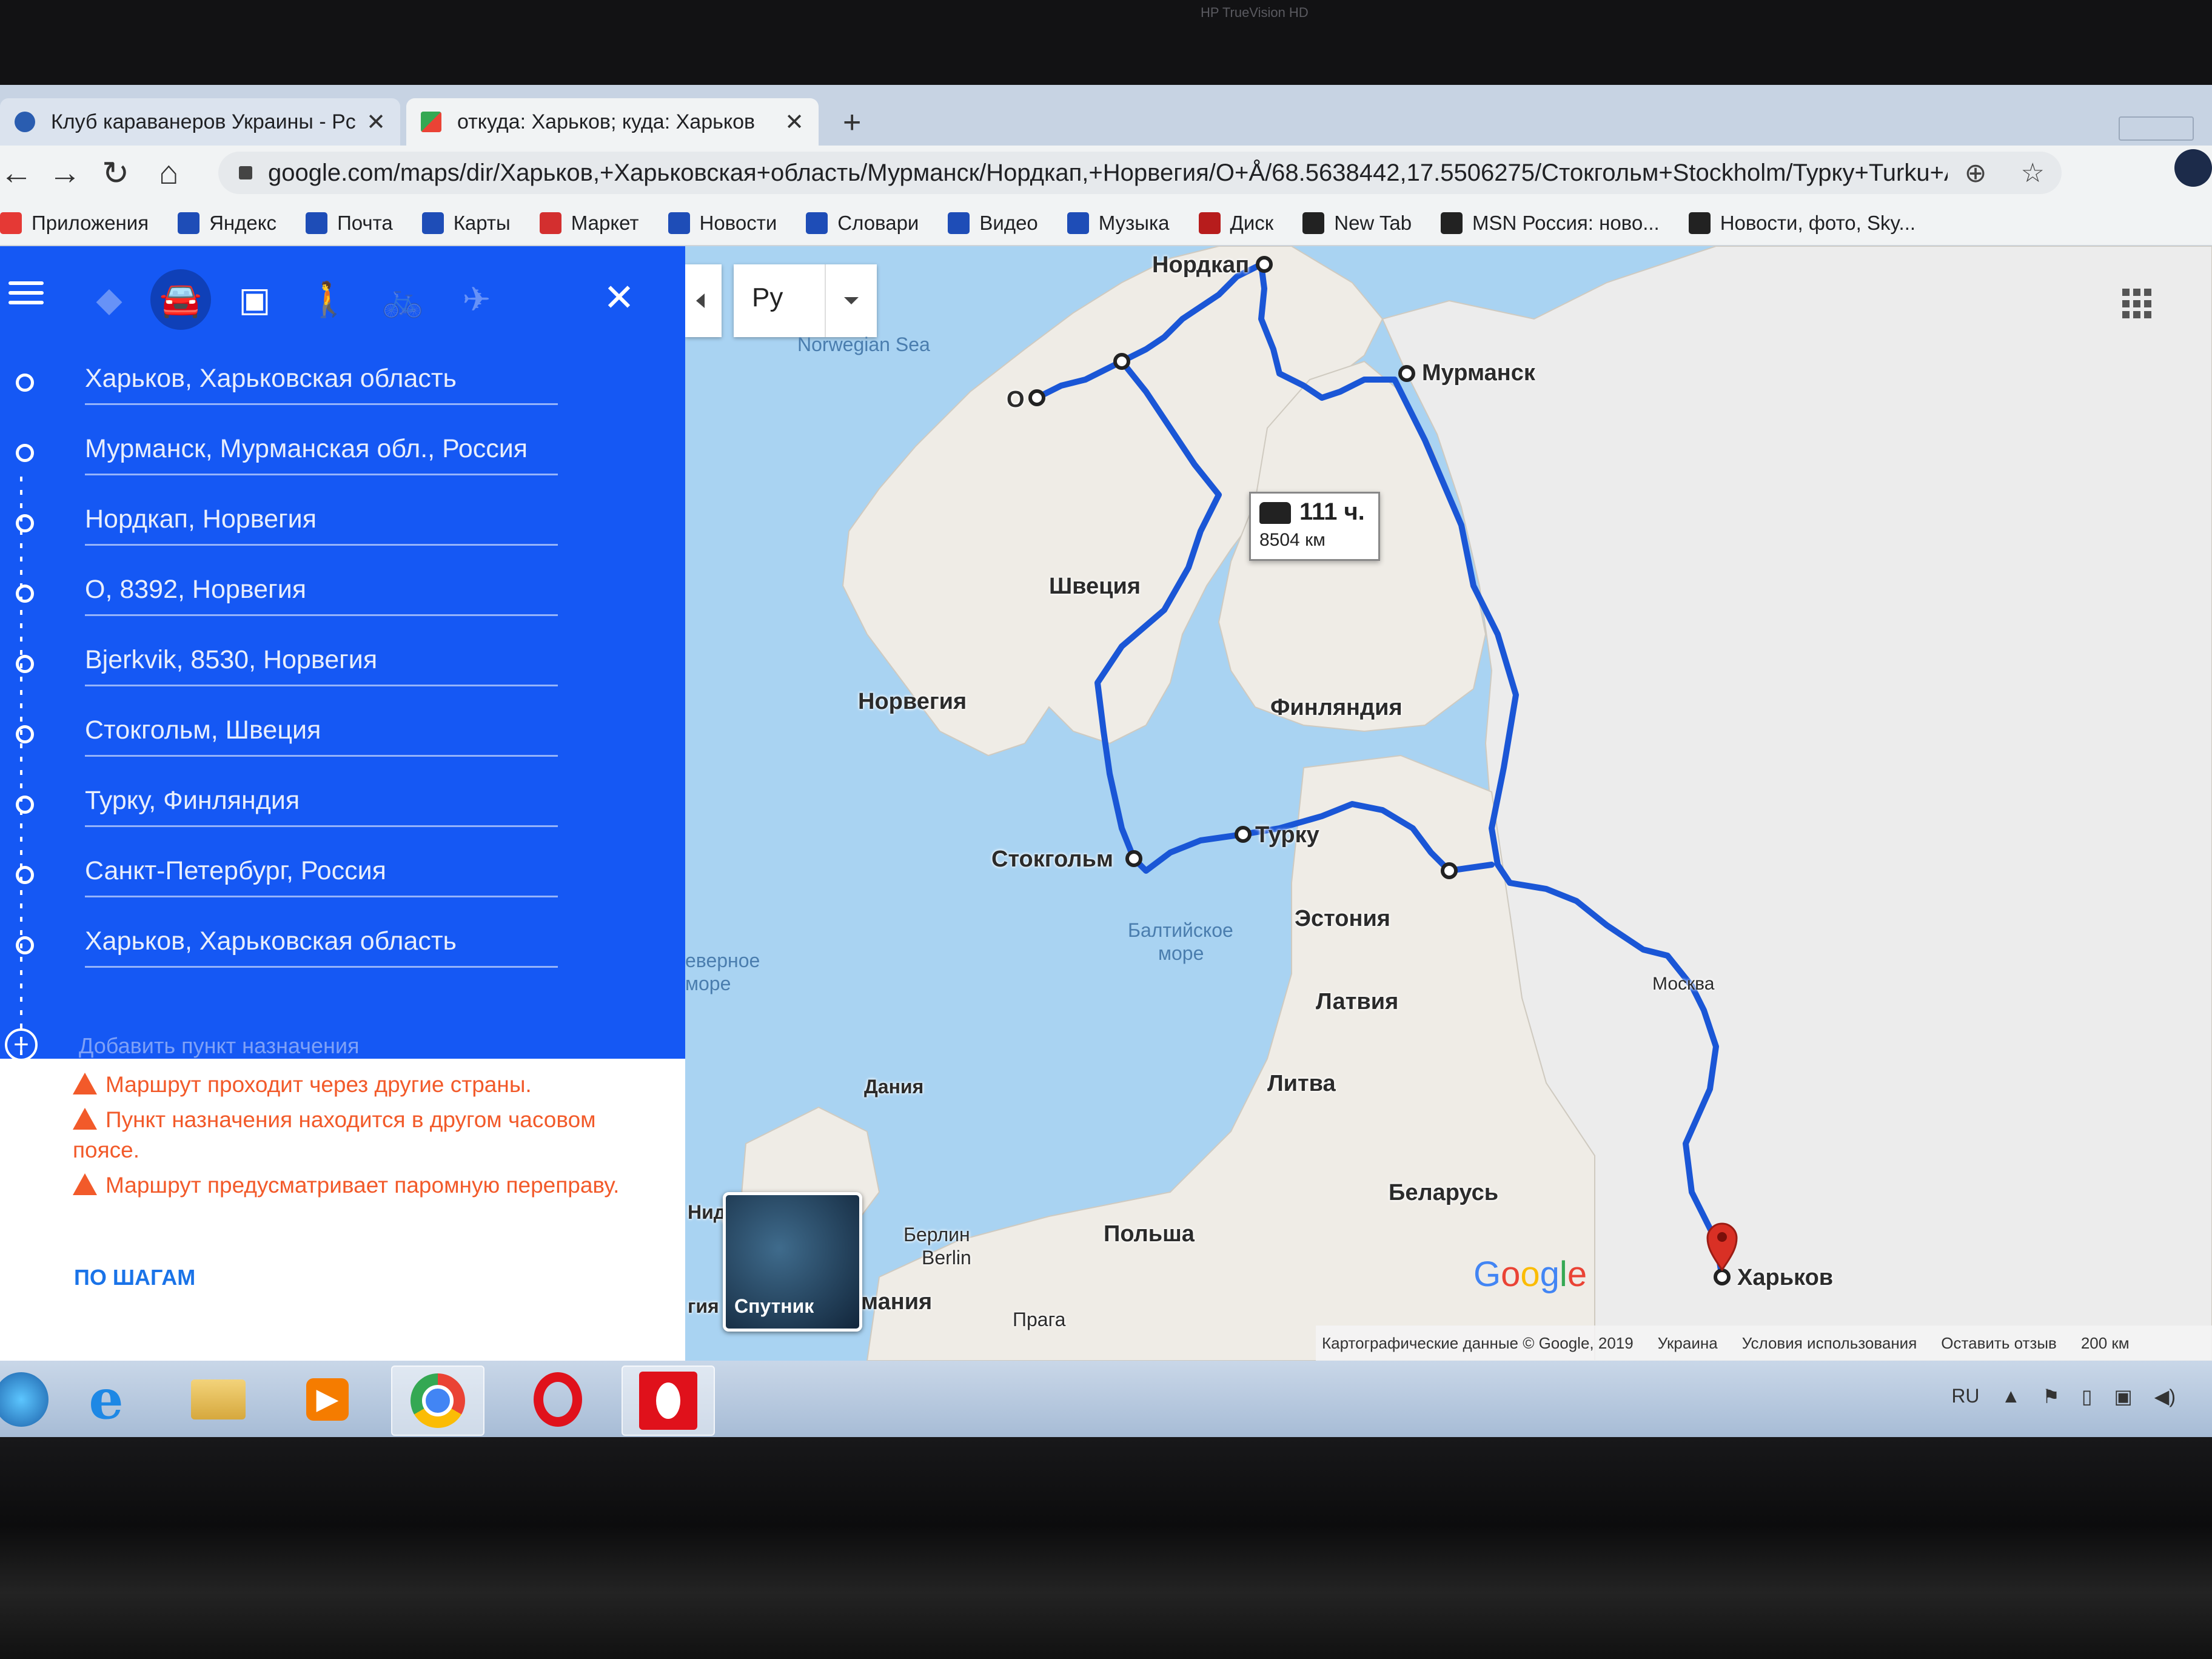 This screenshot has height=1659, width=2212. I want to click on car-icon, so click(1275, 513).